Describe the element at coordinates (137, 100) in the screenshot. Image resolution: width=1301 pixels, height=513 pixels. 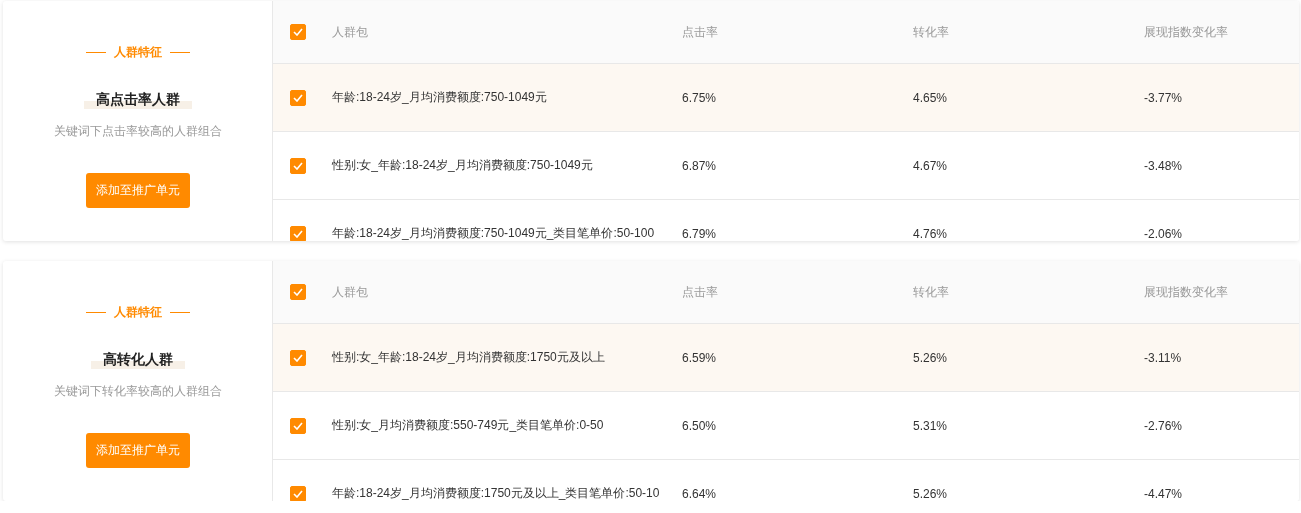
I see `audience-title: 高点击率人群` at that location.